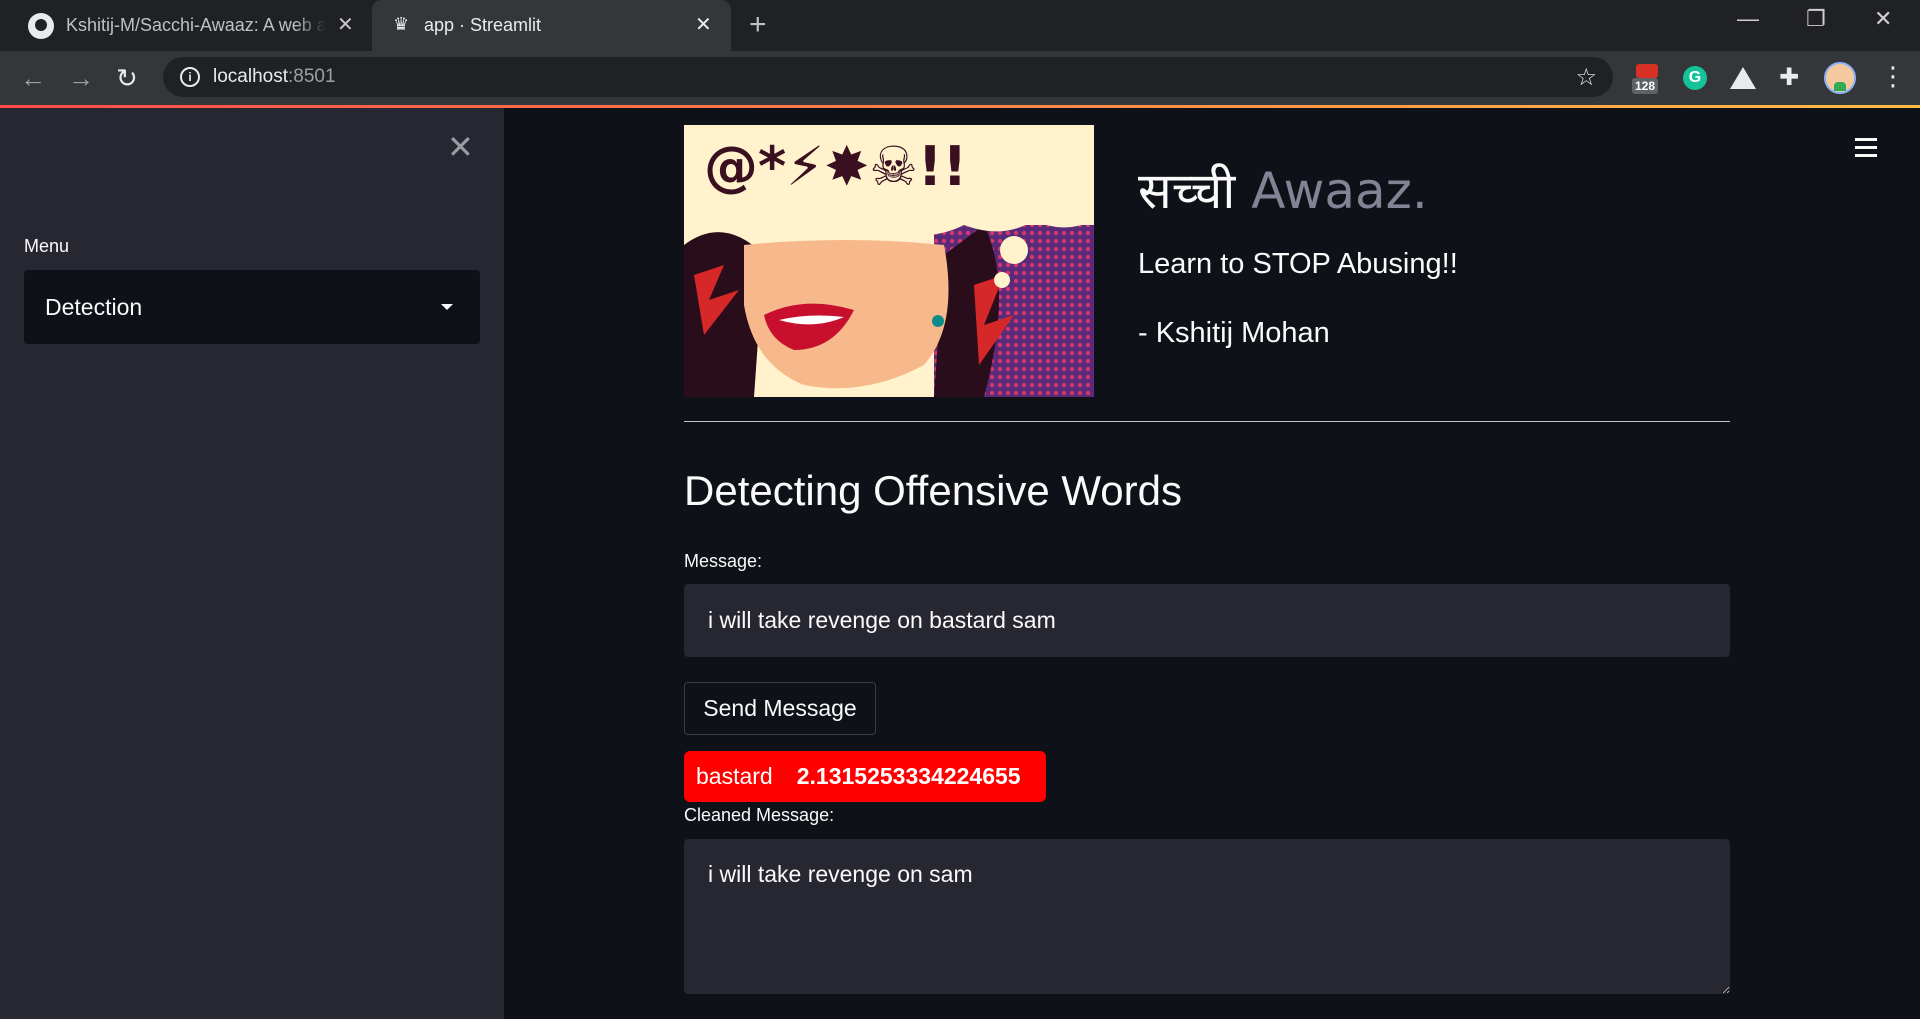  Describe the element at coordinates (1840, 78) in the screenshot. I see `profile-avatar` at that location.